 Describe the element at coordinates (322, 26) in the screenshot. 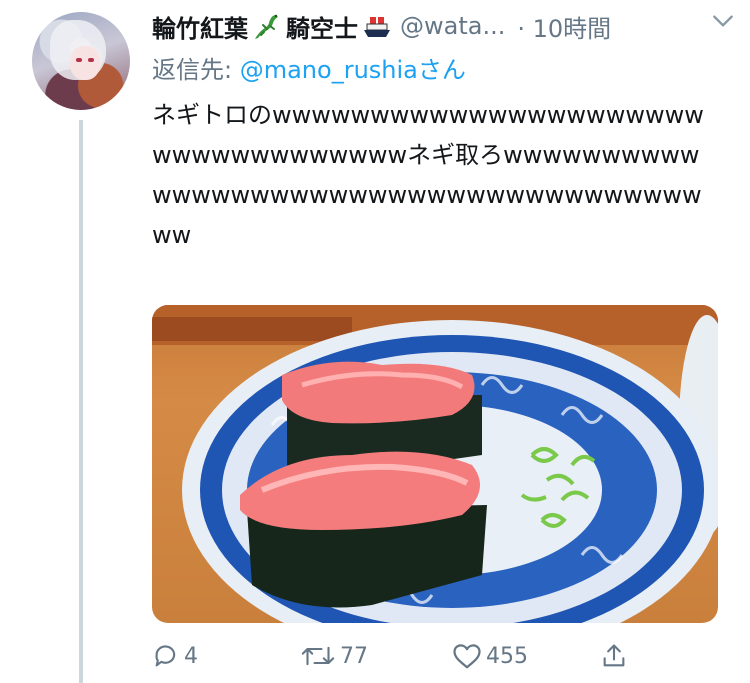

I see `display-name-suffix: 騎空士` at that location.